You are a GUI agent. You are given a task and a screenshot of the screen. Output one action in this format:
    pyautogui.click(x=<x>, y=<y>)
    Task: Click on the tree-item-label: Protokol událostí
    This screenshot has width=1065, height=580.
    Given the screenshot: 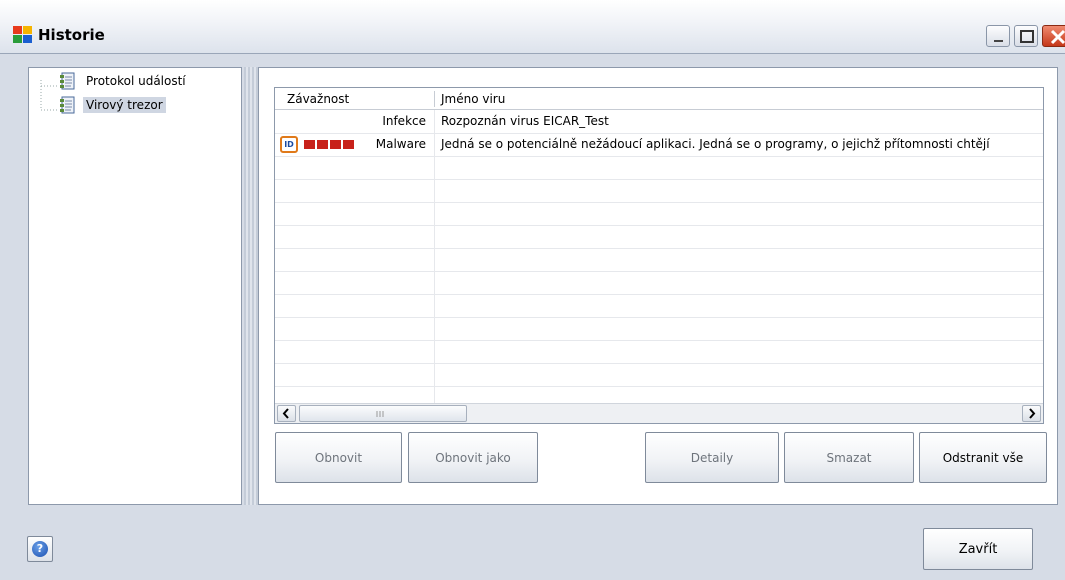 What is the action you would take?
    pyautogui.click(x=136, y=81)
    